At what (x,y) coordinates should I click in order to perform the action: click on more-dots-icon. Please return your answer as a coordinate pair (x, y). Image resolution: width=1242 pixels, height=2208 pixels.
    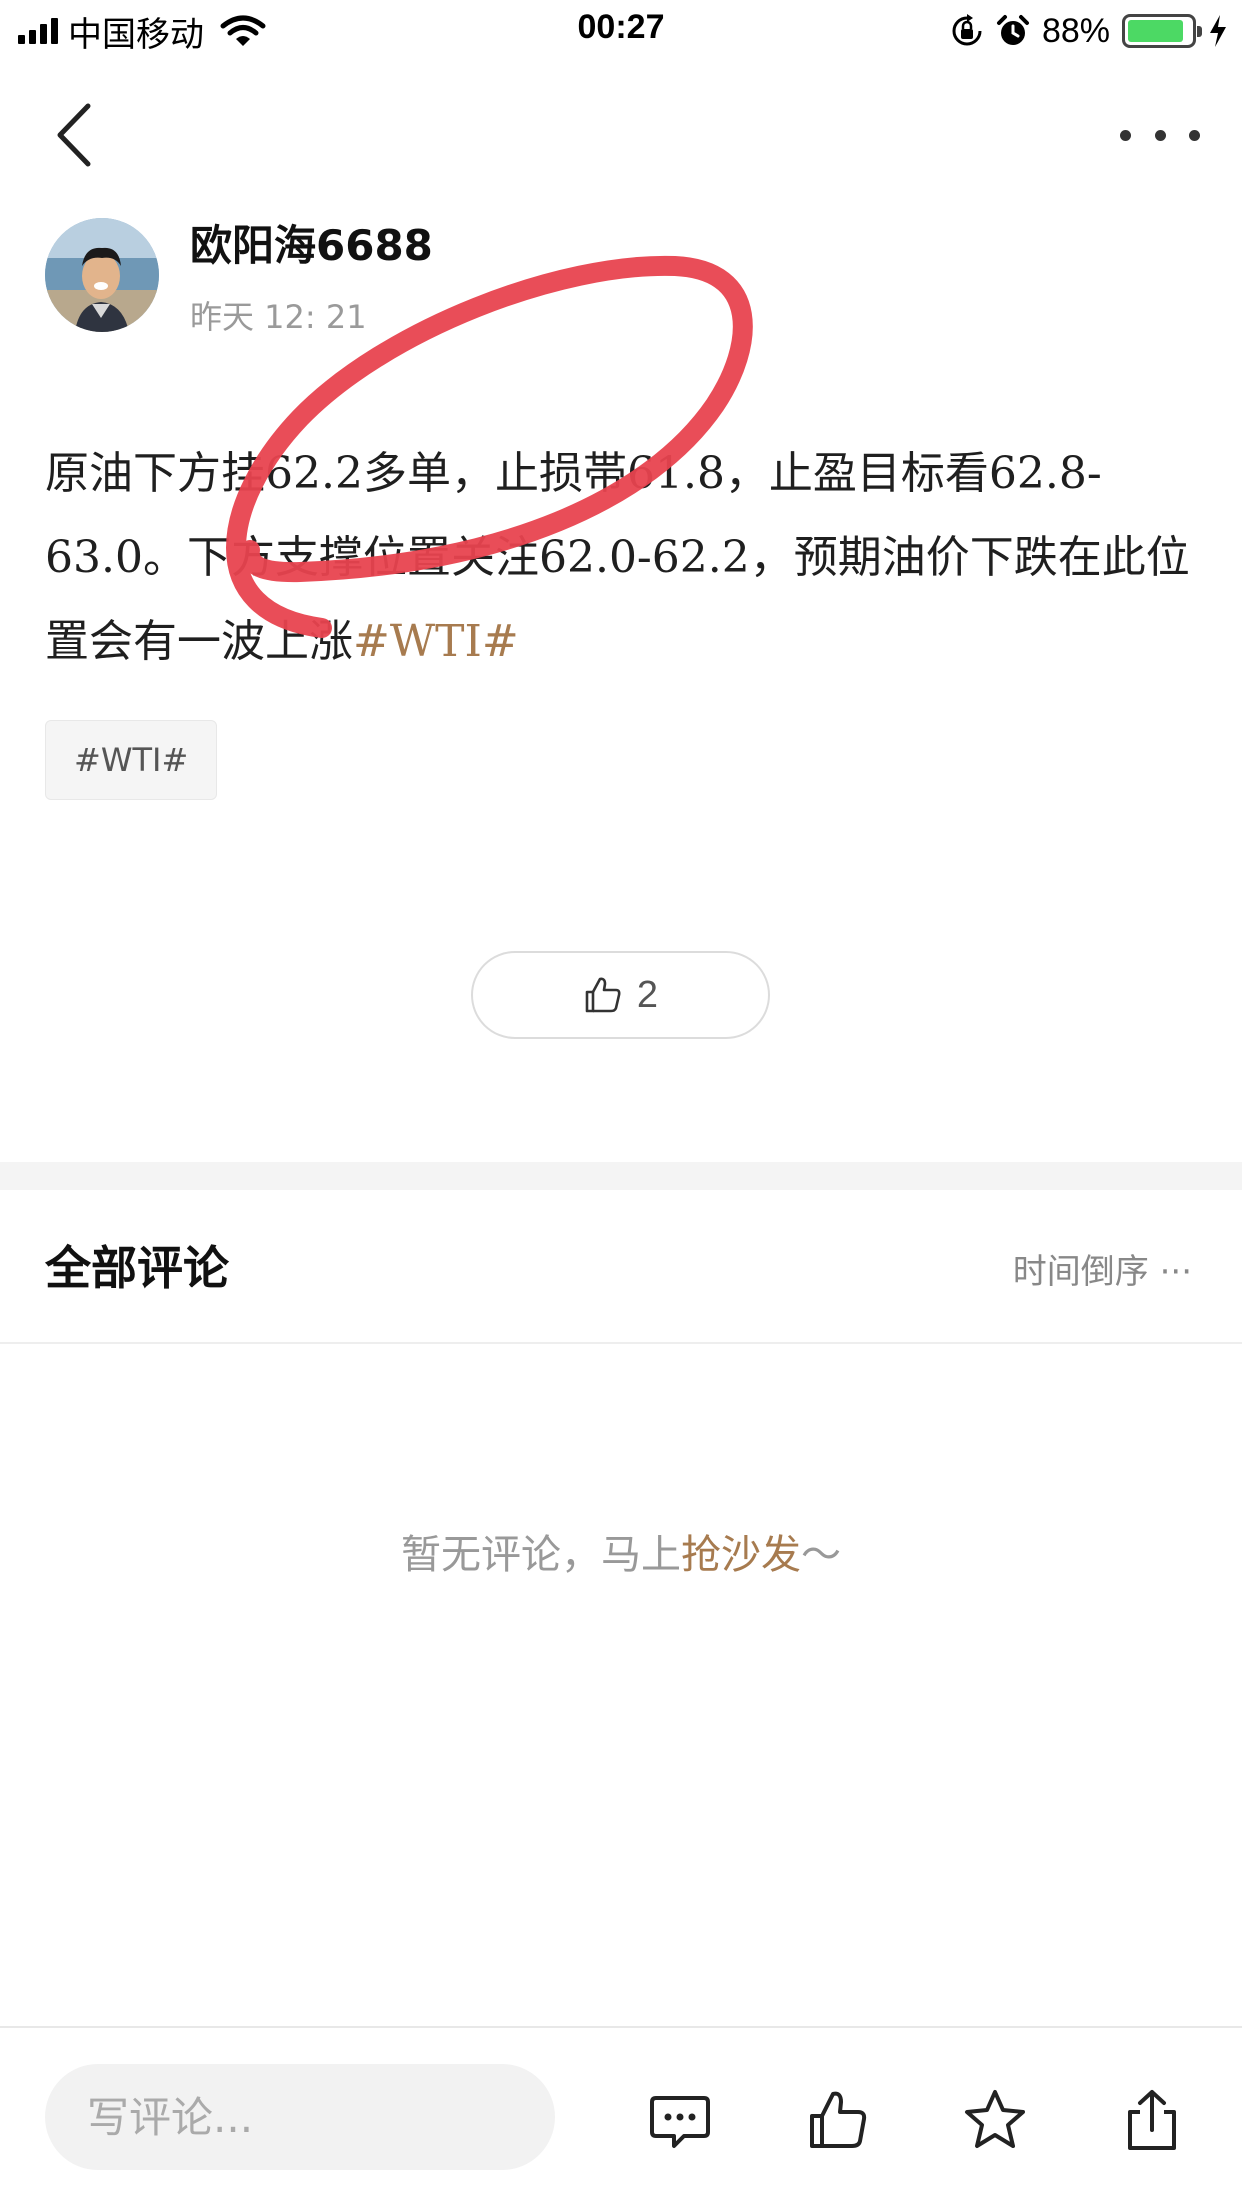
    Looking at the image, I should click on (1160, 135).